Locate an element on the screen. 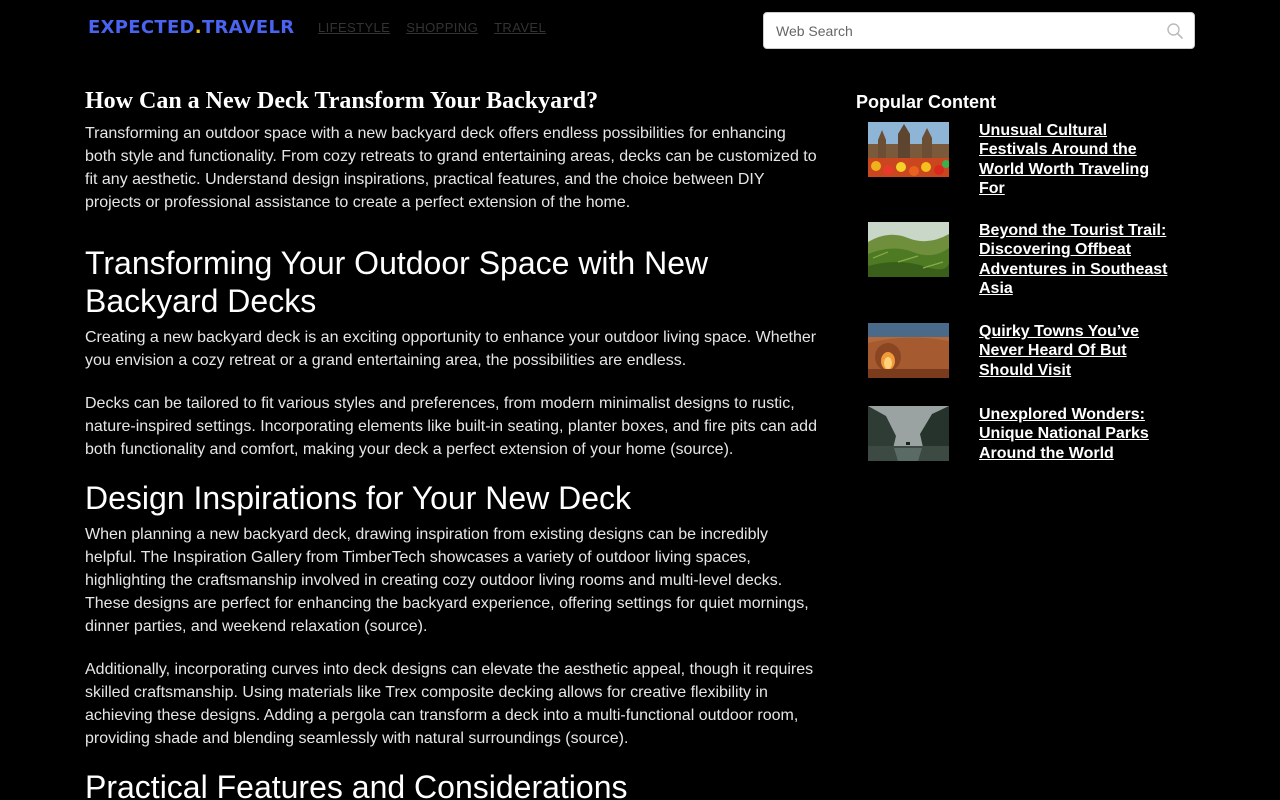 The height and width of the screenshot is (800, 1280). logo-main: EXPECTED is located at coordinates (141, 27).